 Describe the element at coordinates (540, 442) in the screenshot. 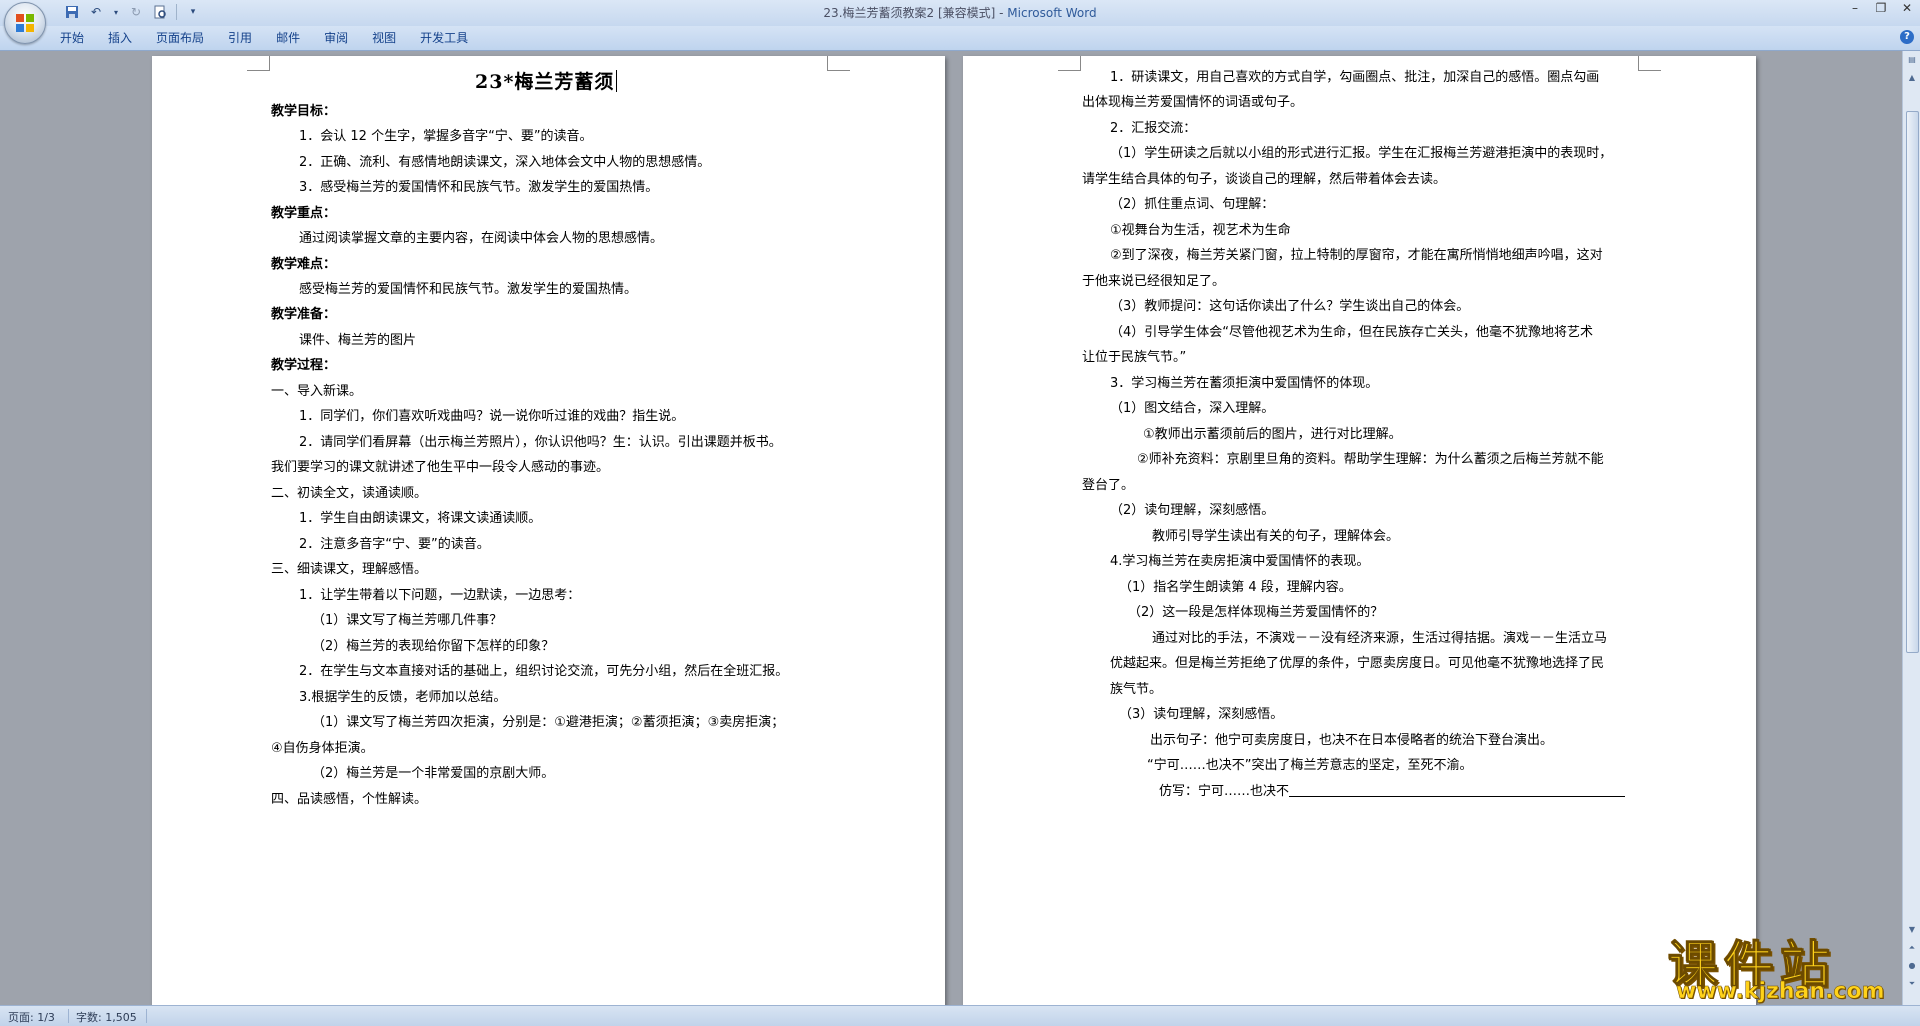

I see `doc-line: 2．请同学们看屏幕（出示梅兰芳照片），你认识他吗？生：认识。引出课题并板书。` at that location.